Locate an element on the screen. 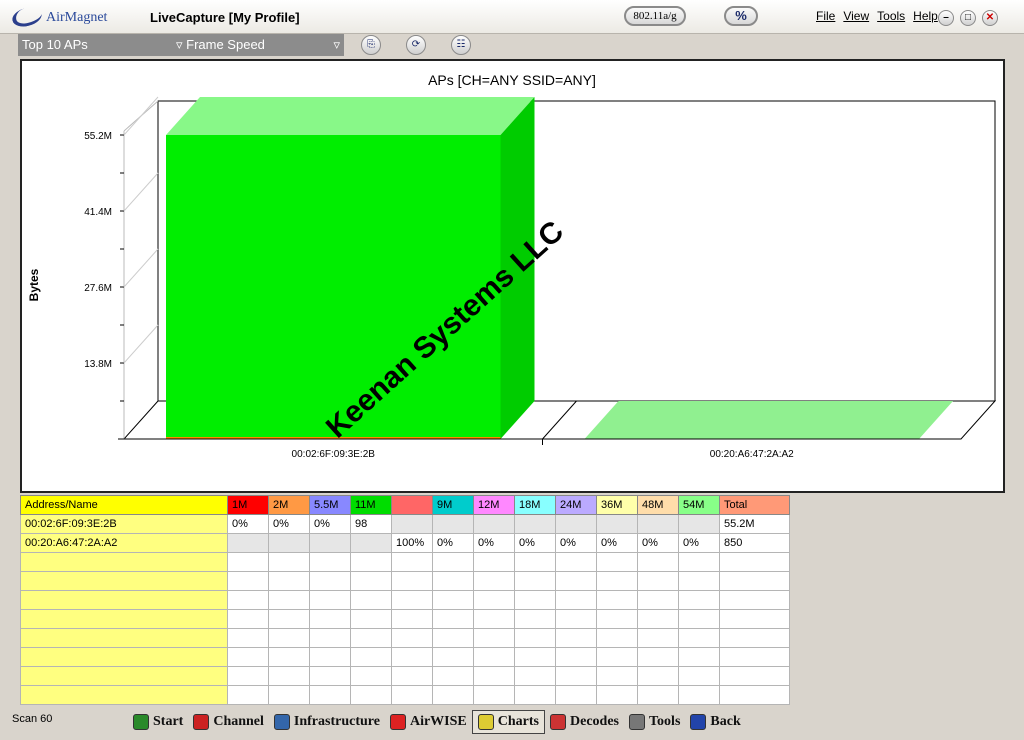  metric-select: ▿ Frame Speed is located at coordinates (220, 45).